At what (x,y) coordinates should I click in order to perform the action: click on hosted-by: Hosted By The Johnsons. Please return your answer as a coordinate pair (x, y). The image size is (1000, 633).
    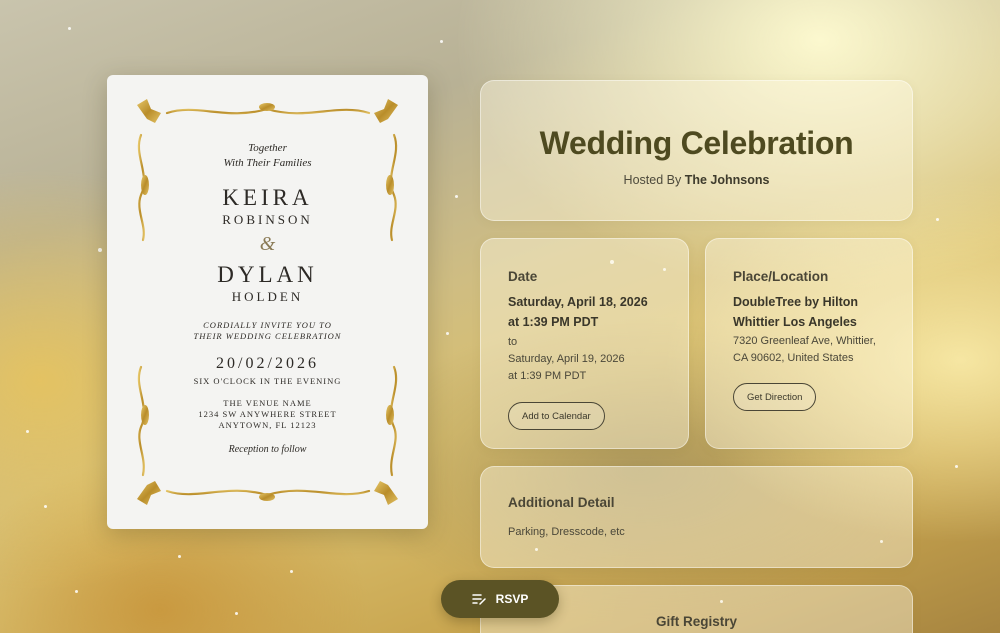
    Looking at the image, I should click on (696, 180).